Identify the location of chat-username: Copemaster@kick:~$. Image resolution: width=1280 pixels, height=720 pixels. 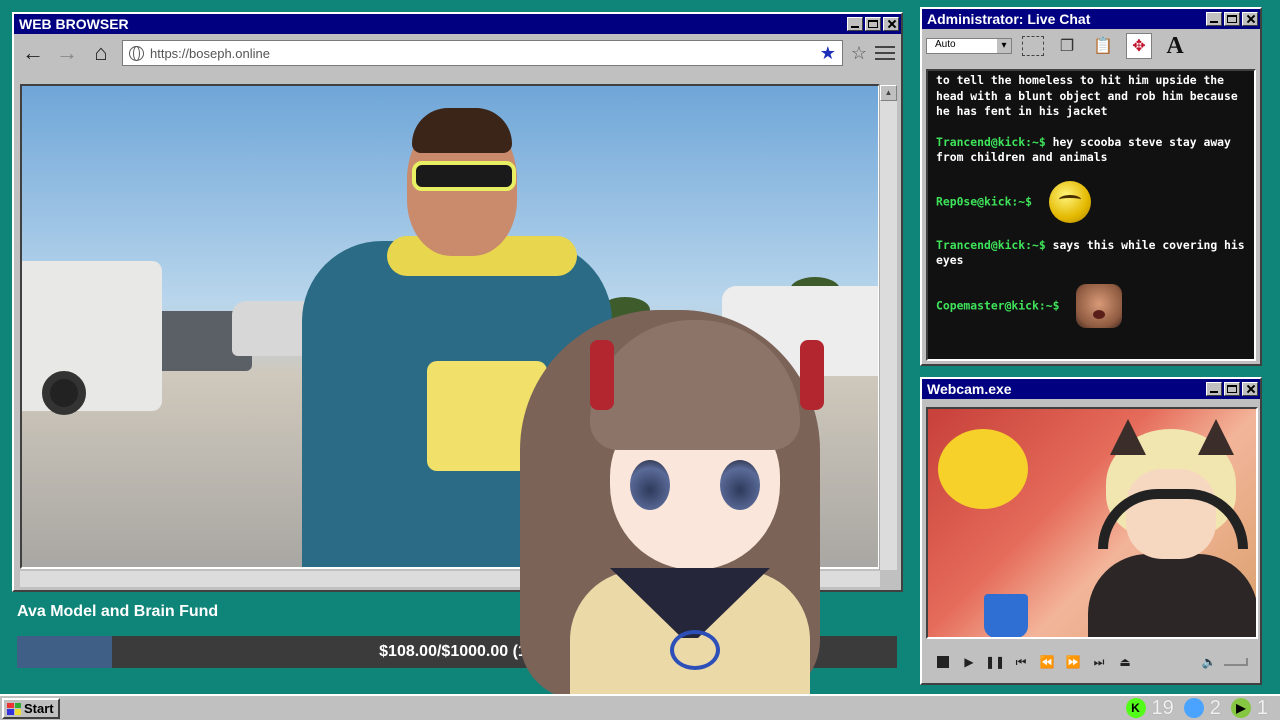
(997, 305).